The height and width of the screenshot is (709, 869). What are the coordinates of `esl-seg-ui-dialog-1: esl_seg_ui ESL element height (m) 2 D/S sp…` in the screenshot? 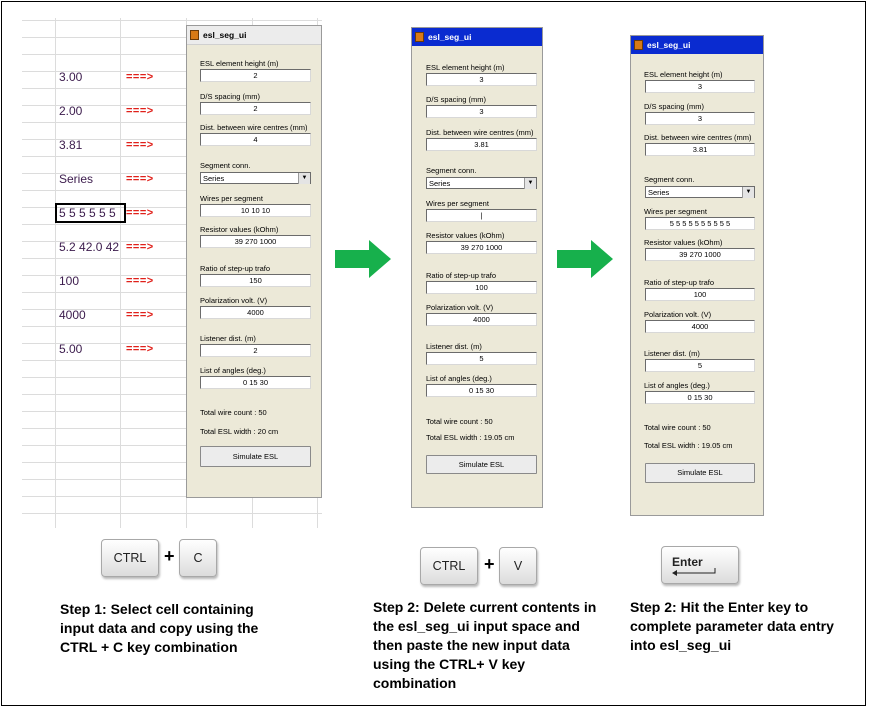 It's located at (254, 261).